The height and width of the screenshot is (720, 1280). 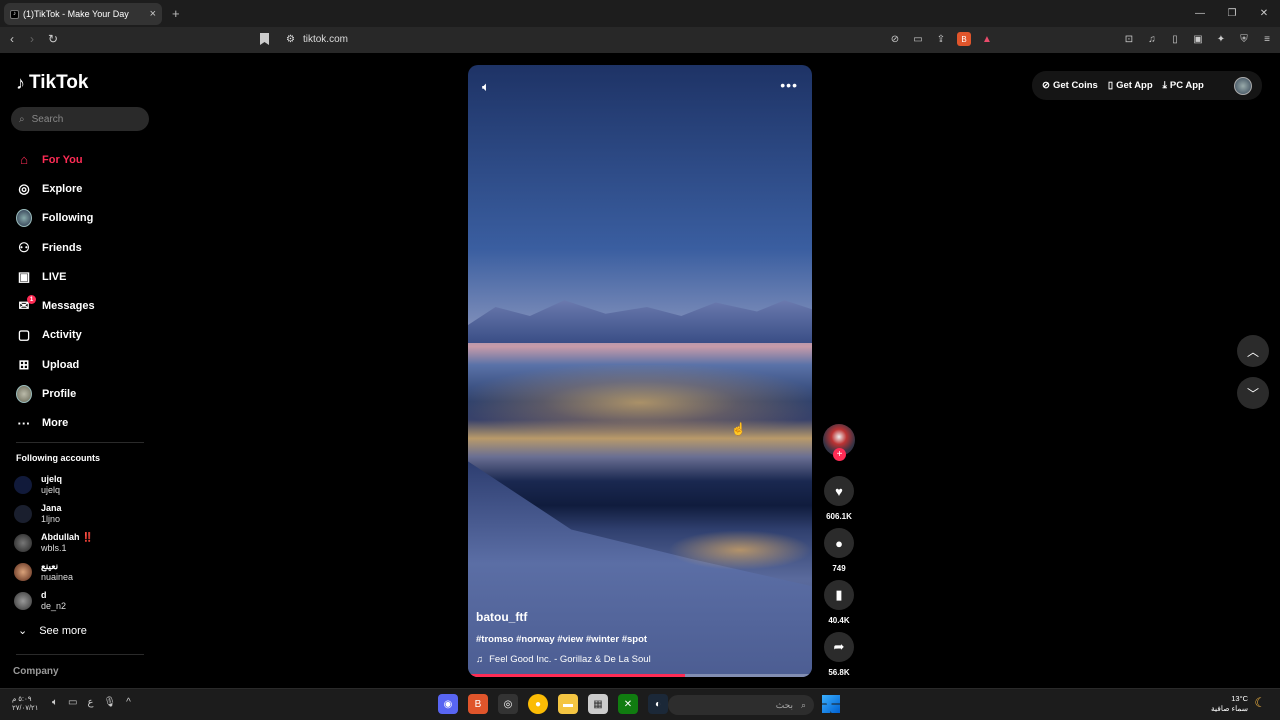 What do you see at coordinates (486, 87) in the screenshot?
I see `volume-icon: 🔈︎` at bounding box center [486, 87].